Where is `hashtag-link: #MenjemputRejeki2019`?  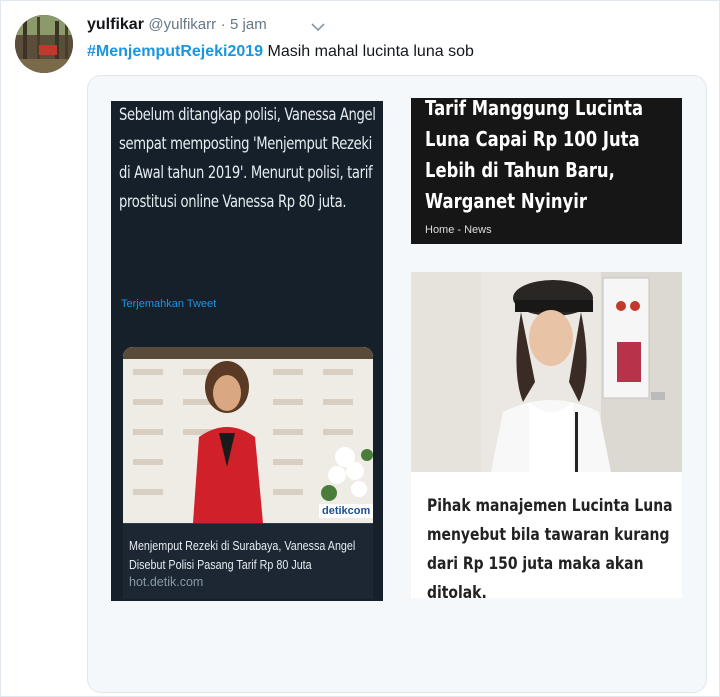 hashtag-link: #MenjemputRejeki2019 is located at coordinates (175, 51).